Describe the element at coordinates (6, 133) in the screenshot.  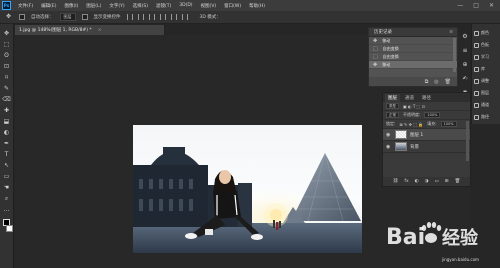
I see `dodge-tool-icon: ◐` at that location.